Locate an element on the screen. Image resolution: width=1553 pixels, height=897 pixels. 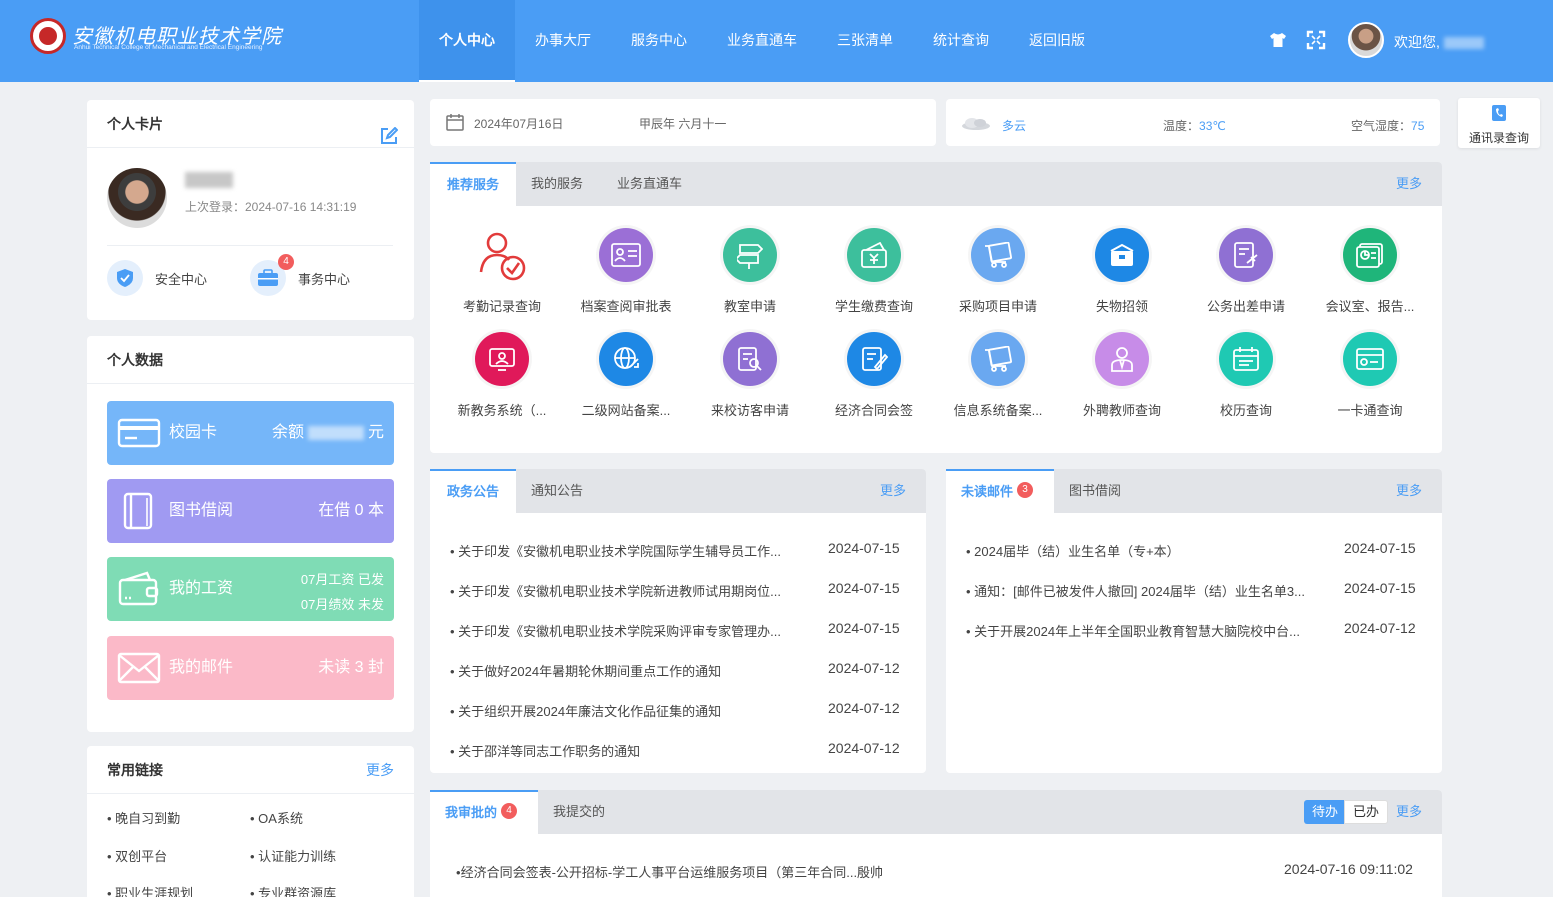
mail-item: • 2024届毕（结）业生名单（专+本） is located at coordinates (1073, 550).